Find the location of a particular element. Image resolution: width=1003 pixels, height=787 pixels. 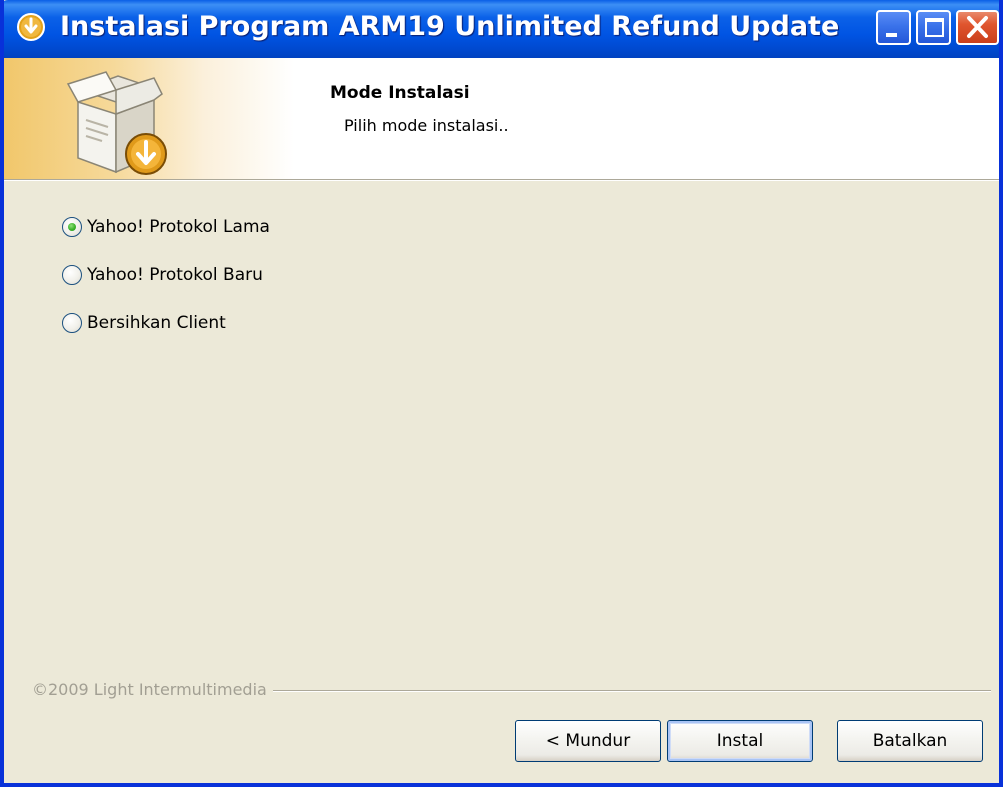

close-button is located at coordinates (977, 27).